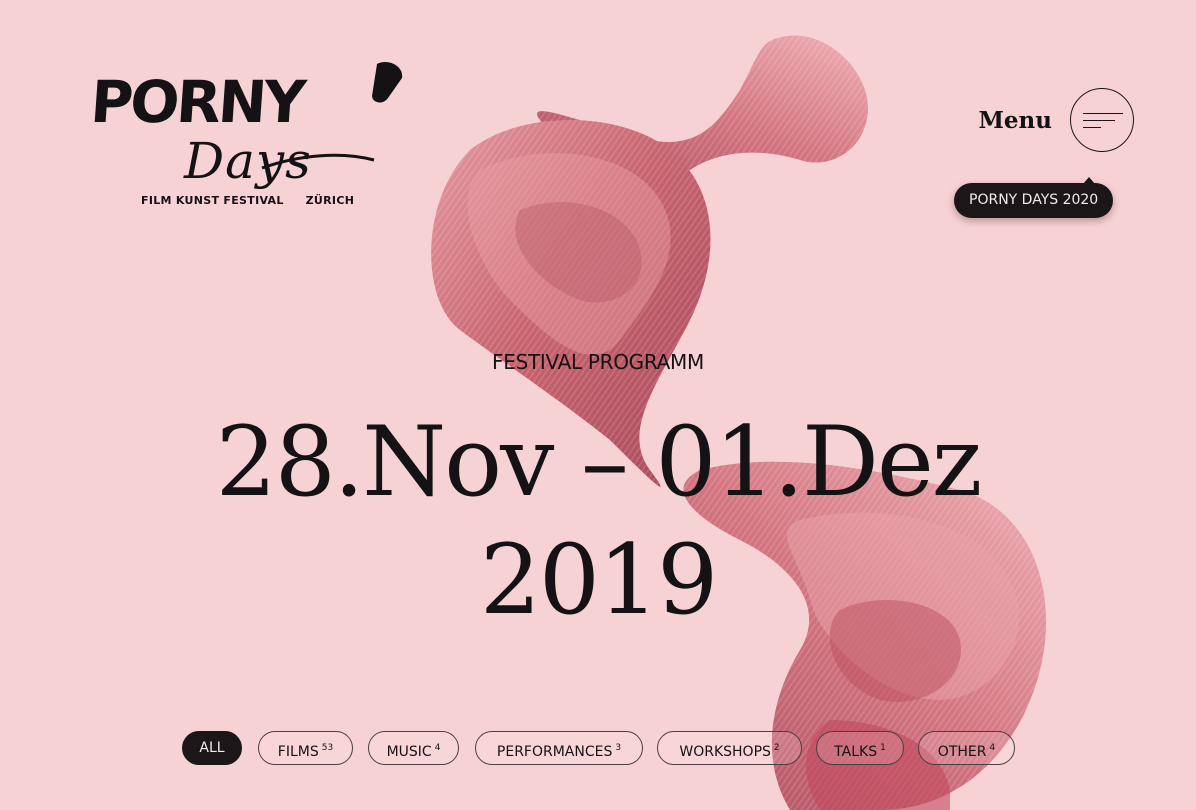 Image resolution: width=1196 pixels, height=810 pixels. I want to click on filter-label: WORKSHOPS, so click(725, 752).